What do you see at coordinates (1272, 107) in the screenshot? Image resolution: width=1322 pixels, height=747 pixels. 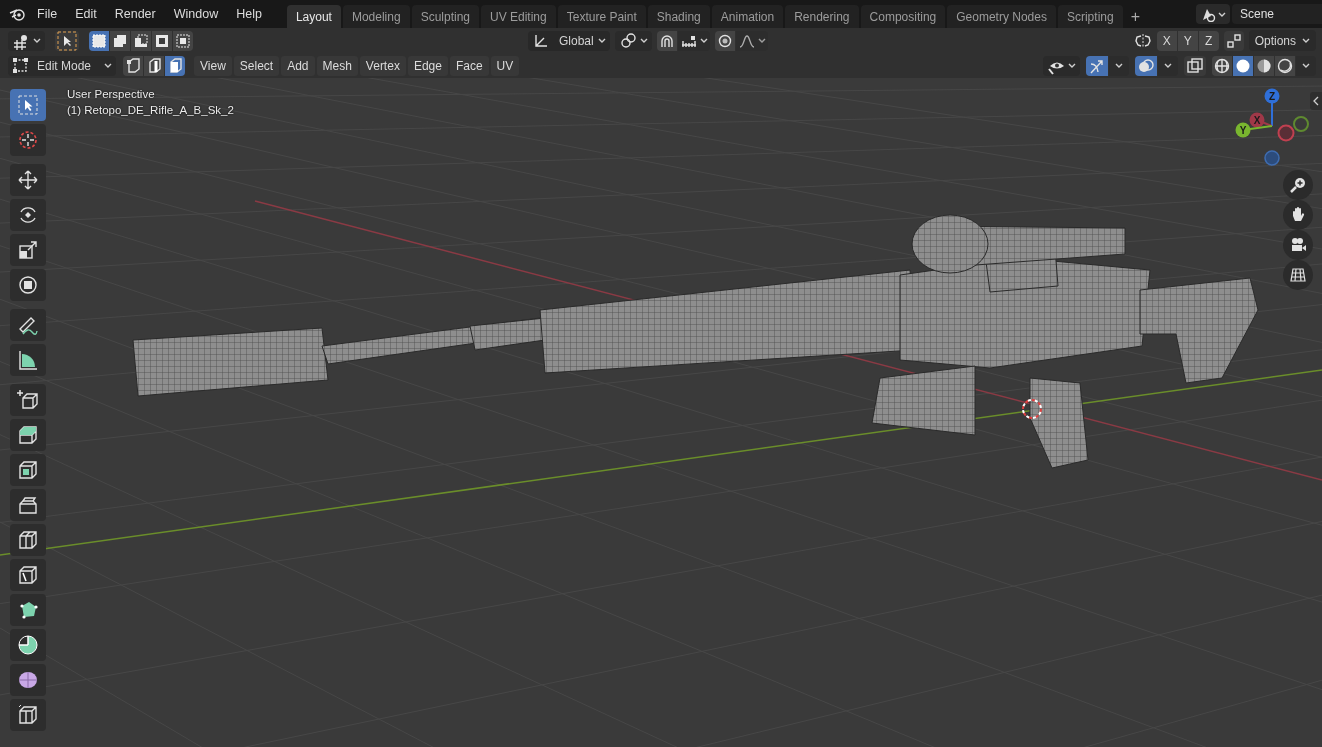 I see `z-axis-handle: Z` at bounding box center [1272, 107].